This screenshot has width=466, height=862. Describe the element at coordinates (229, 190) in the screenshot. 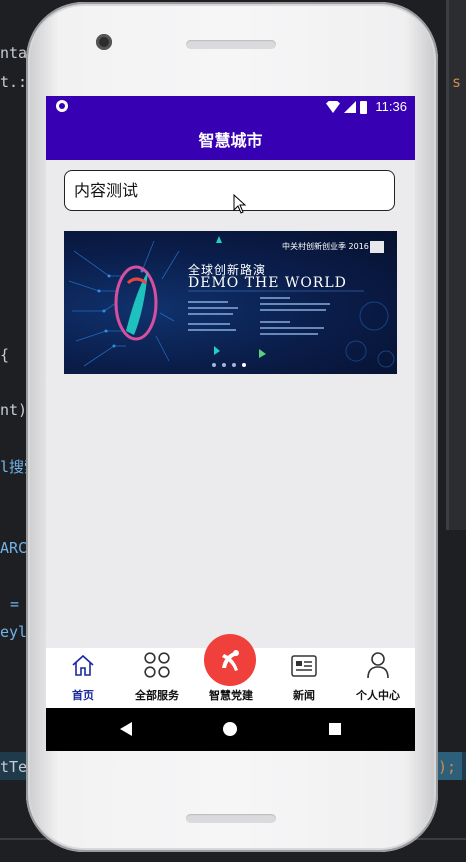

I see `search-input: 内容测试` at that location.